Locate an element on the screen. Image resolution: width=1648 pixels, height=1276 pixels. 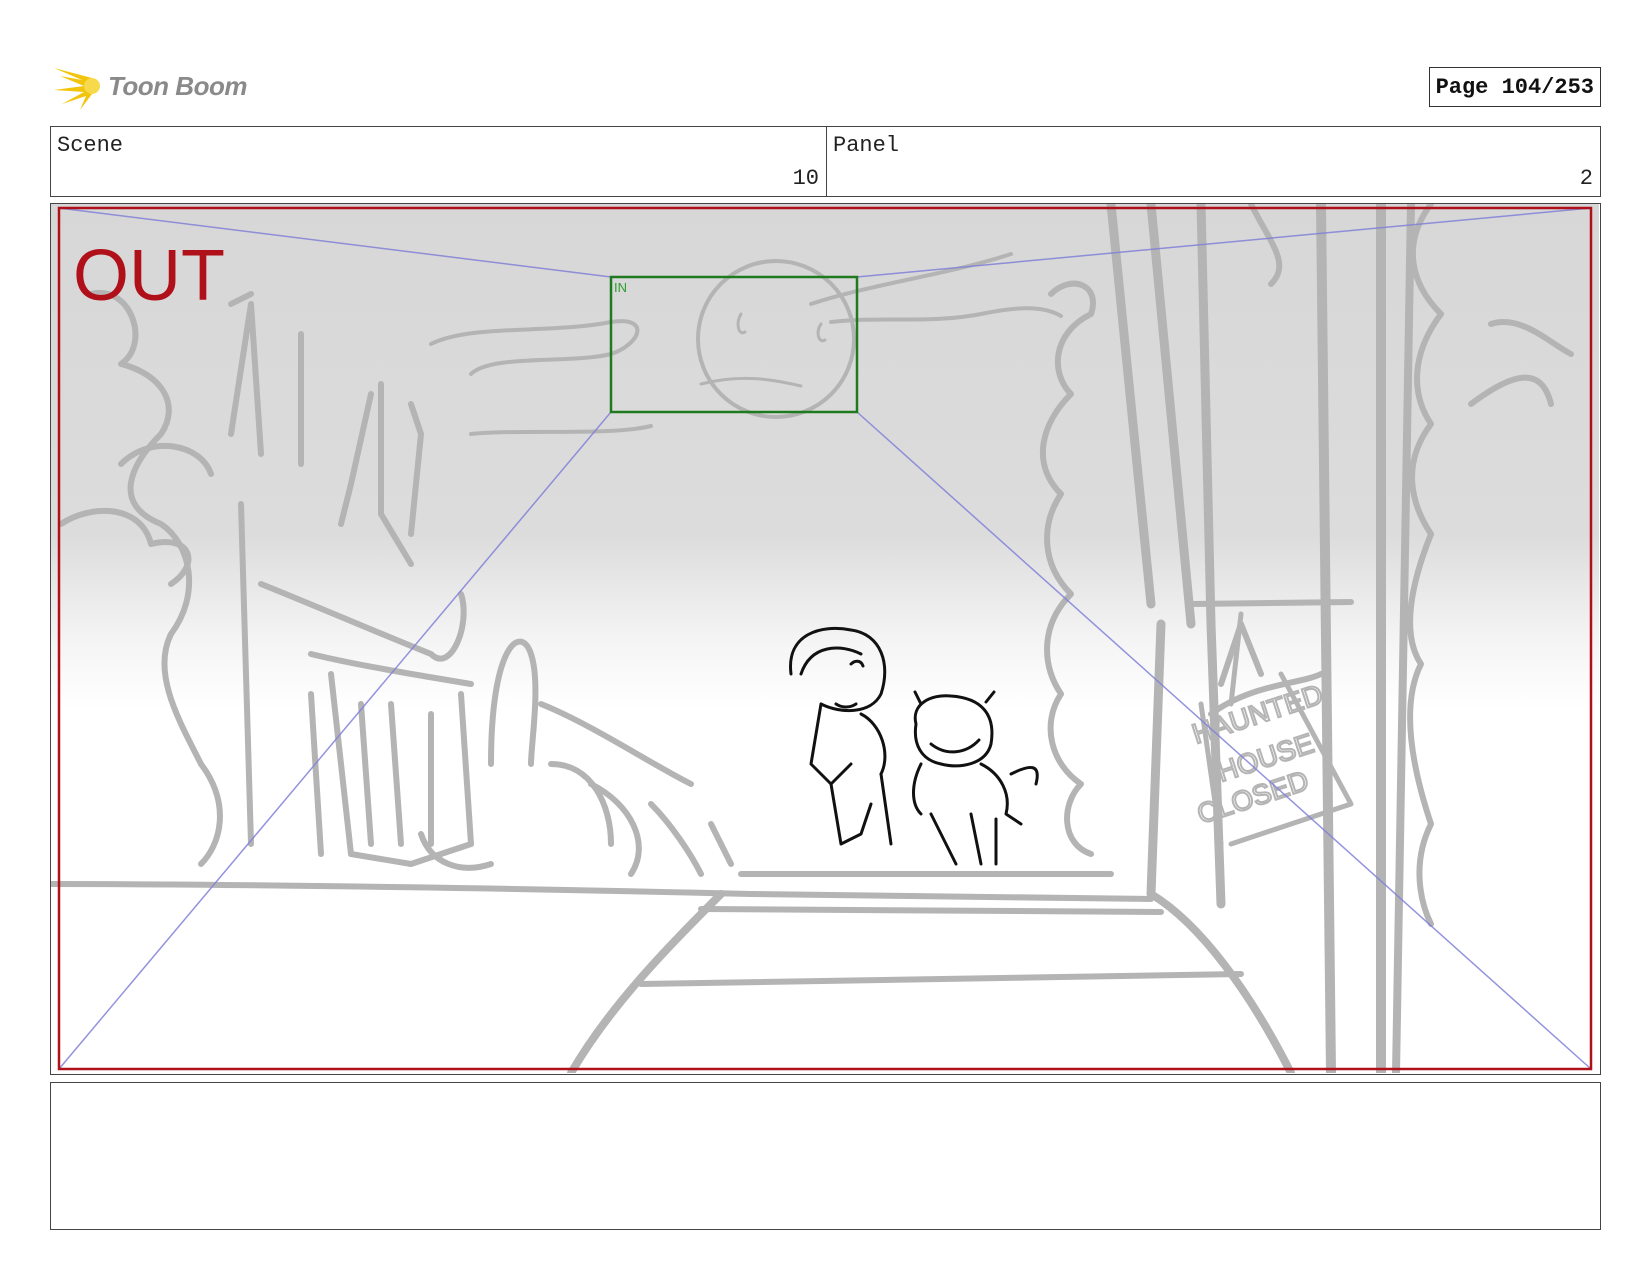
toon-boom-logo: Toon Boom is located at coordinates (149, 86).